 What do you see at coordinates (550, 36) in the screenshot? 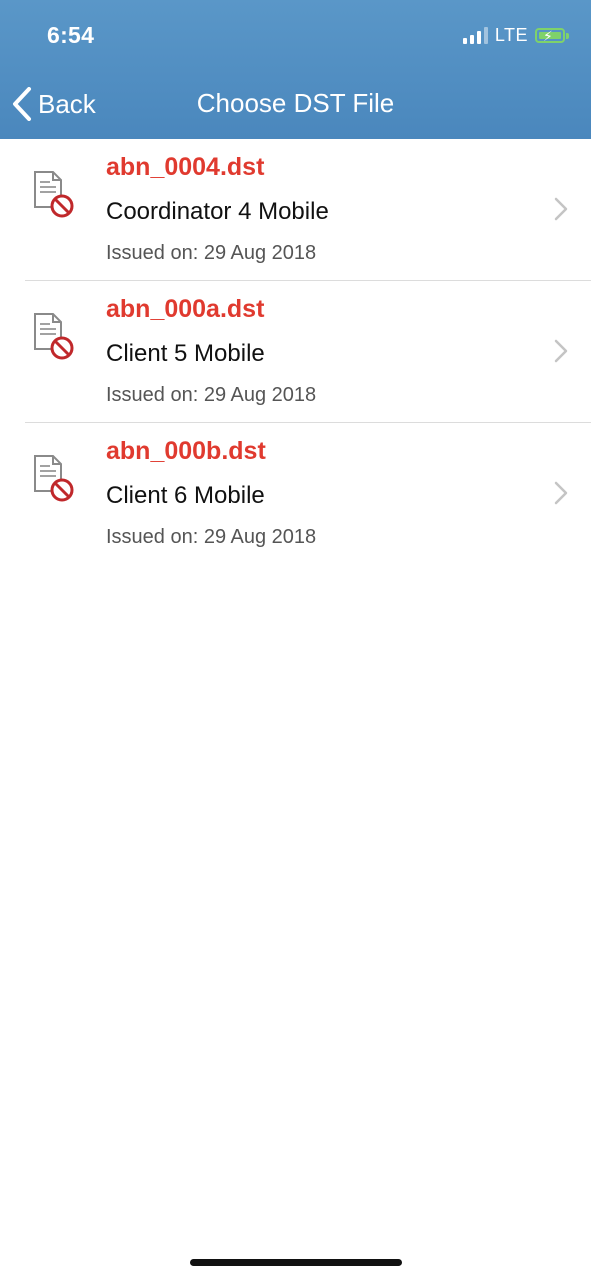
I see `battery-charging-icon: ⚡` at bounding box center [550, 36].